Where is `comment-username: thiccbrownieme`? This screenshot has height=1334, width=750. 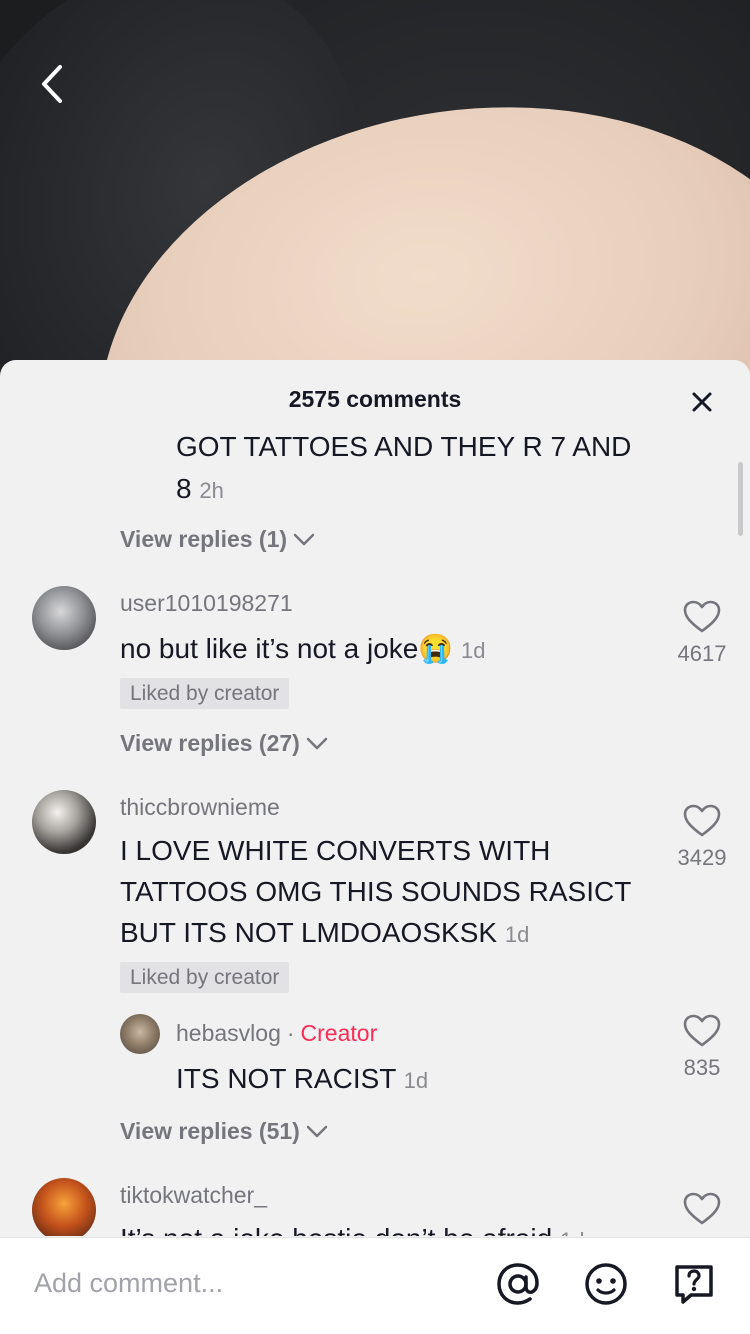 comment-username: thiccbrownieme is located at coordinates (200, 807).